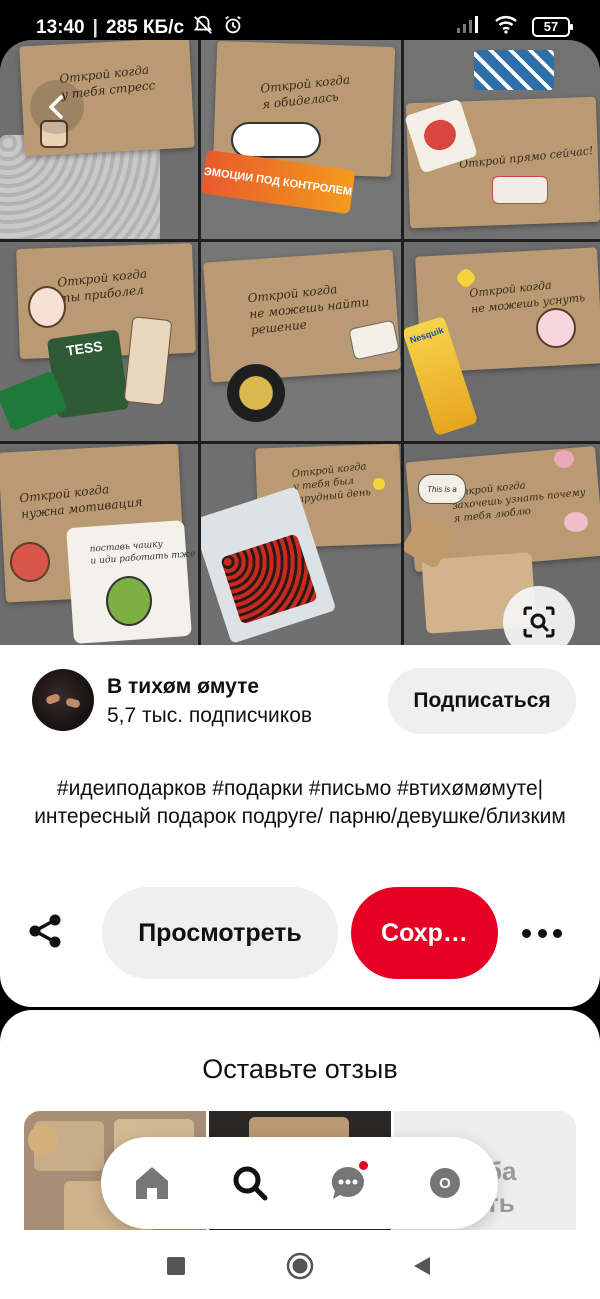 Image resolution: width=600 pixels, height=1299 pixels. Describe the element at coordinates (256, 393) in the screenshot. I see `coin` at that location.